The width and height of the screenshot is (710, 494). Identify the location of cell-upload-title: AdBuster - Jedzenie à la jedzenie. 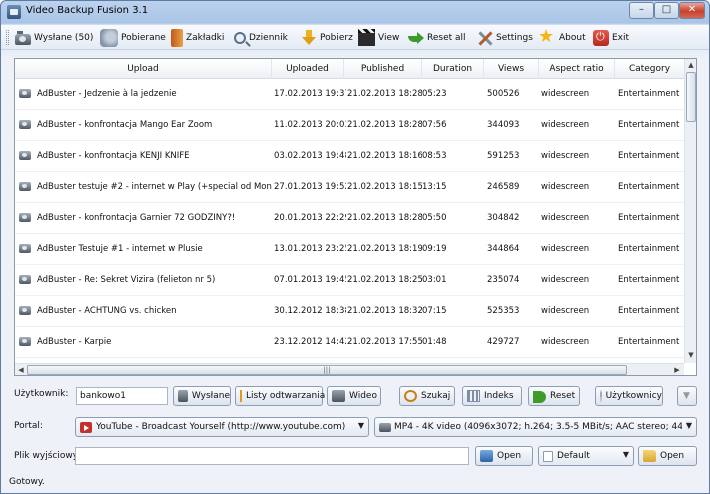
(107, 94).